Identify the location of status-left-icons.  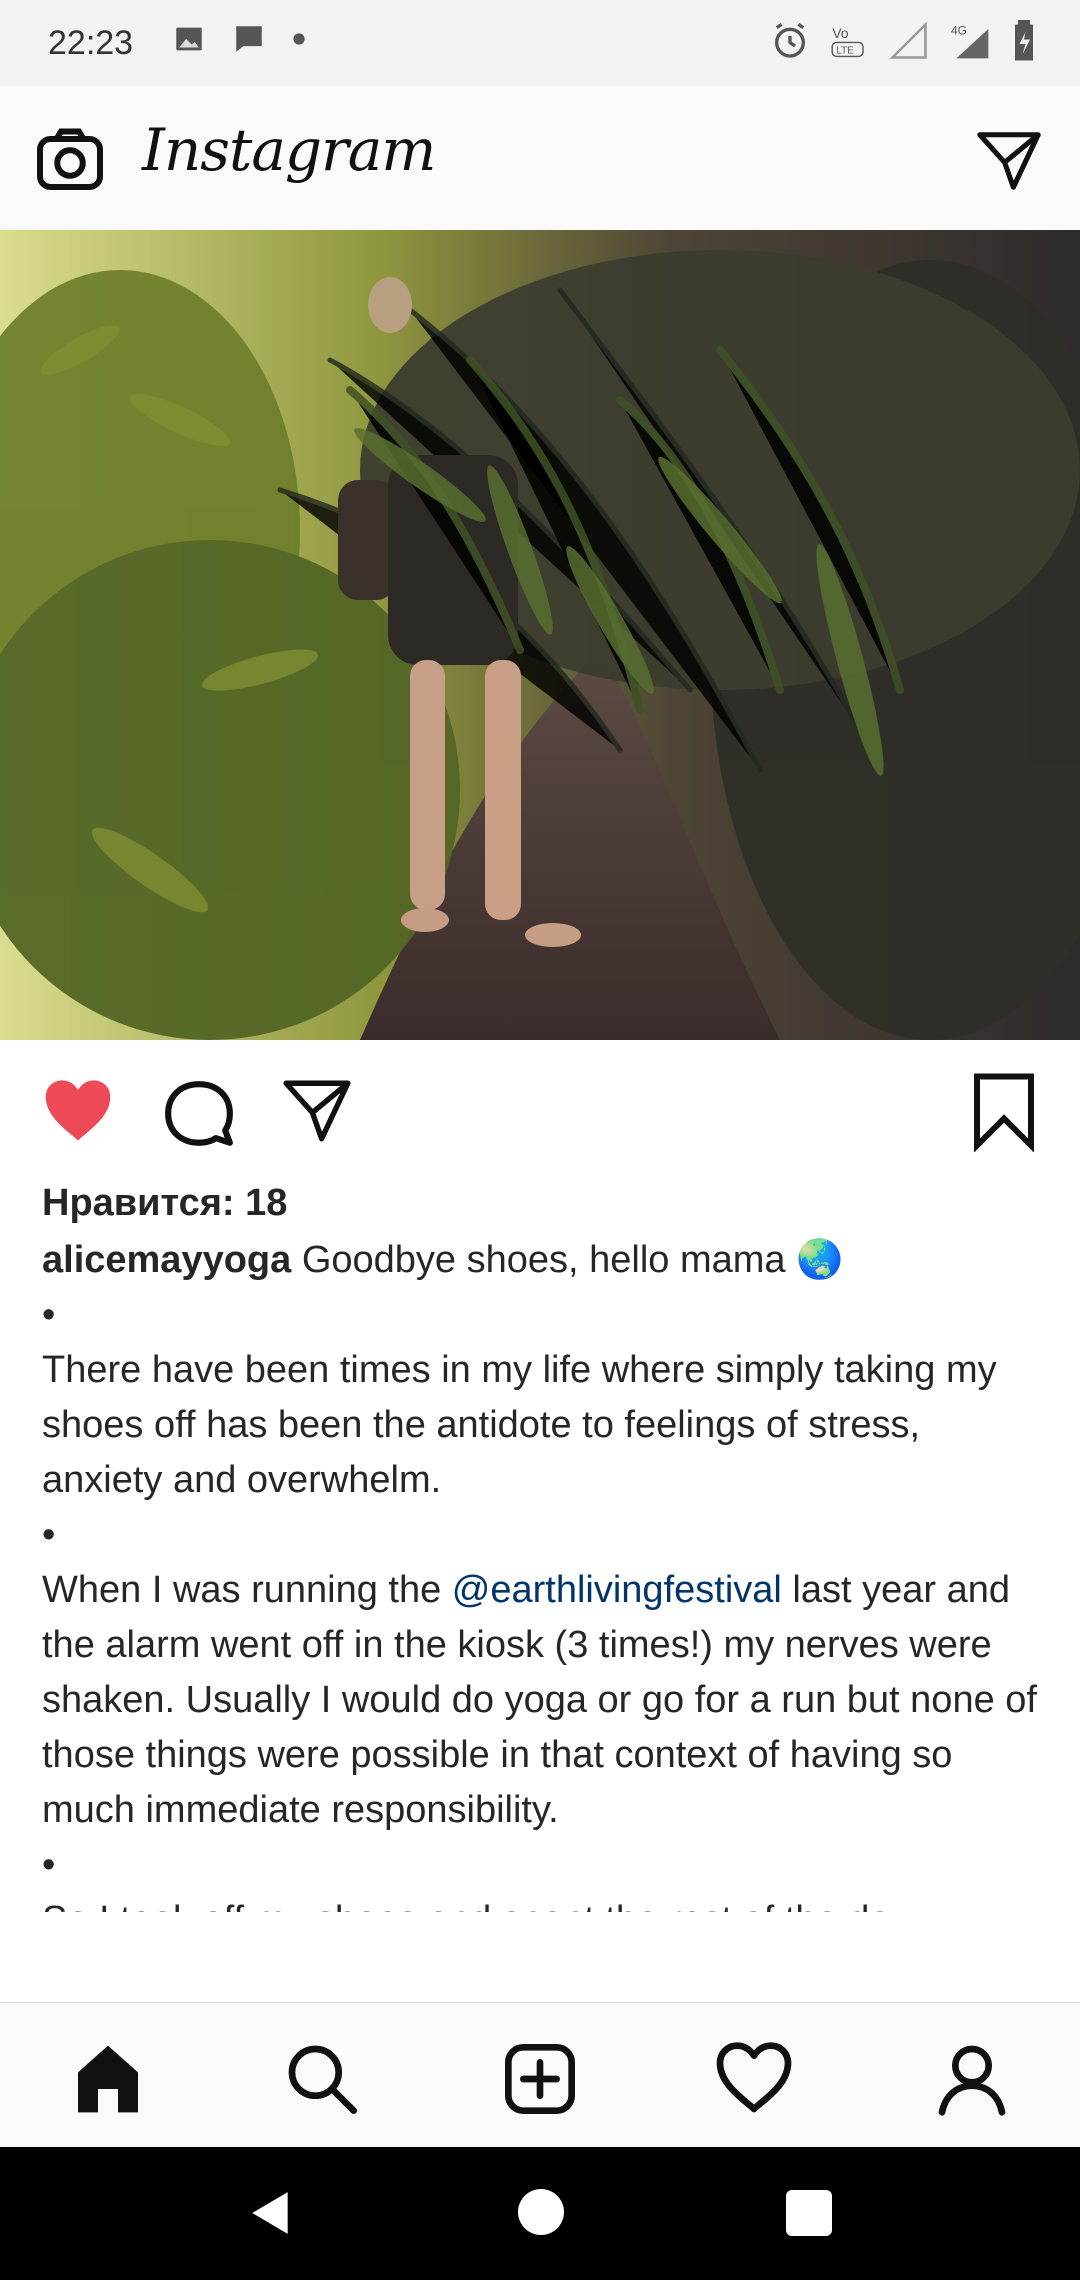
(239, 39).